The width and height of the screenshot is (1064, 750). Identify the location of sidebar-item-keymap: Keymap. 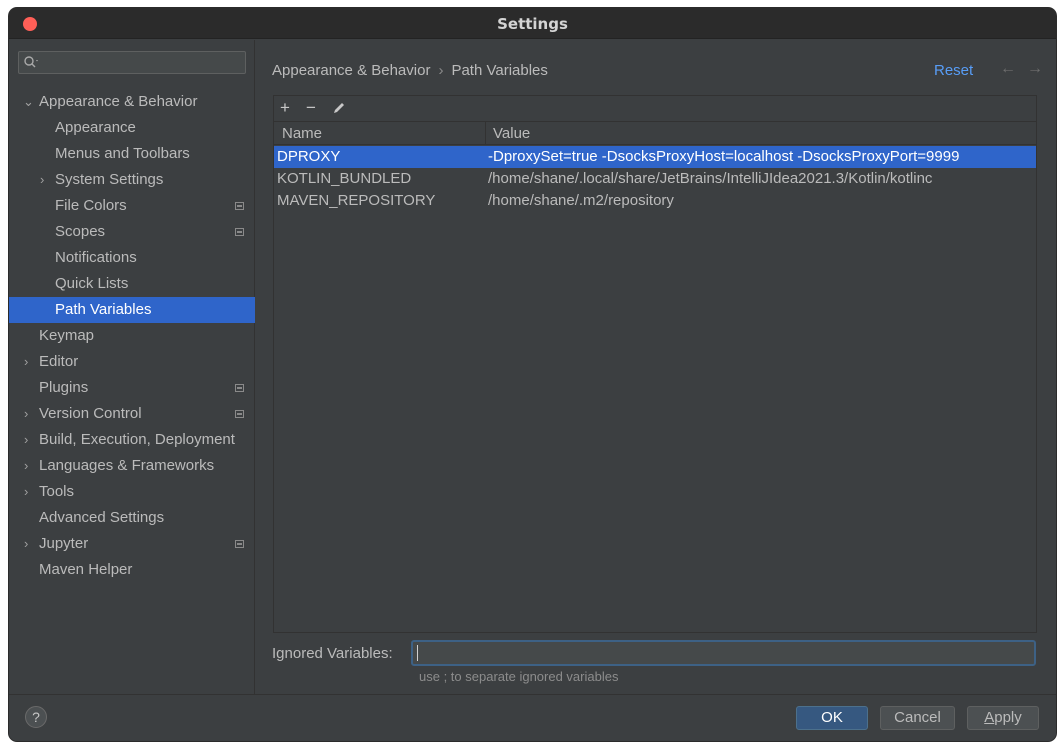
(132, 336).